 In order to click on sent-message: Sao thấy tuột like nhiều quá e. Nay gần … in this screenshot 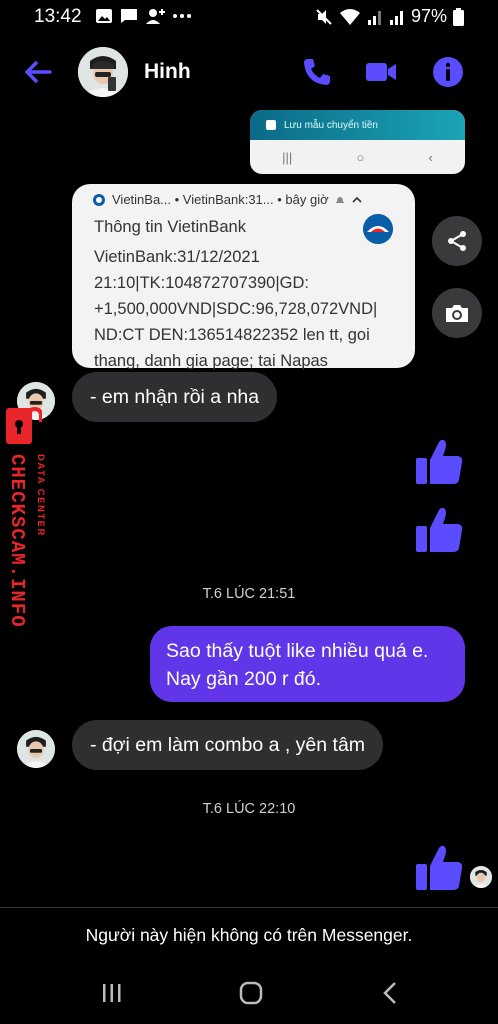, I will do `click(307, 664)`.